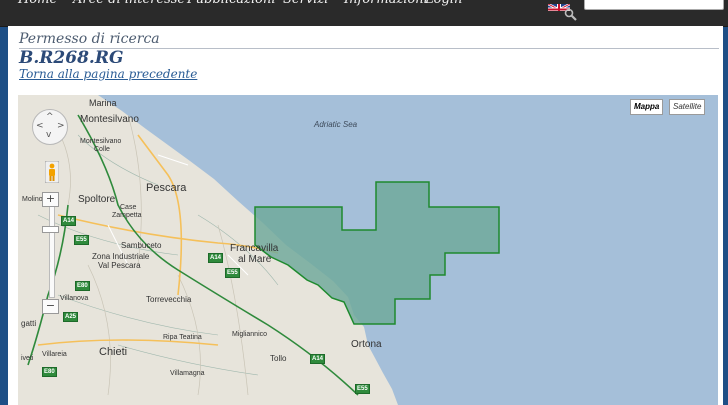  I want to click on nav-item-servizi: Servizi, so click(305, 4).